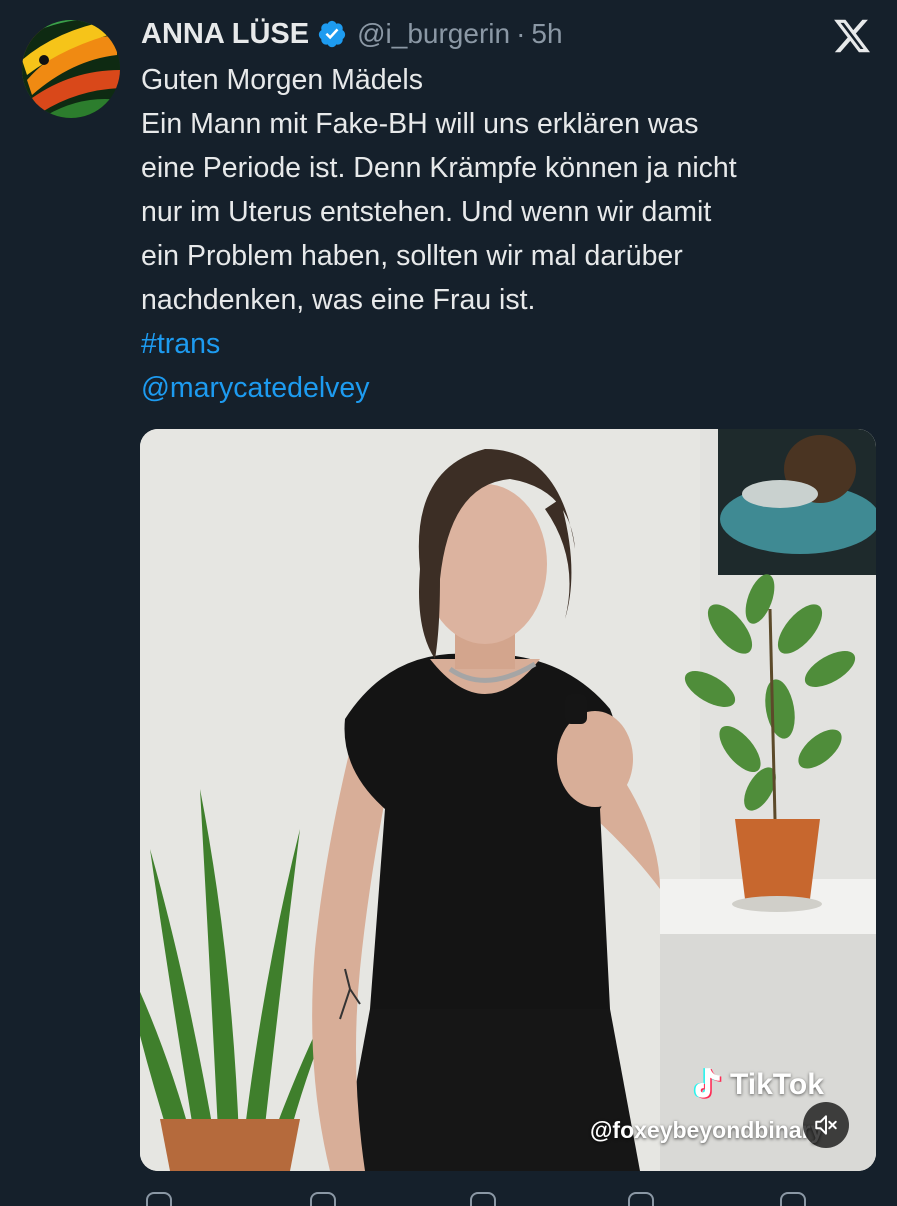  I want to click on tweet-actions-bar, so click(508, 1196).